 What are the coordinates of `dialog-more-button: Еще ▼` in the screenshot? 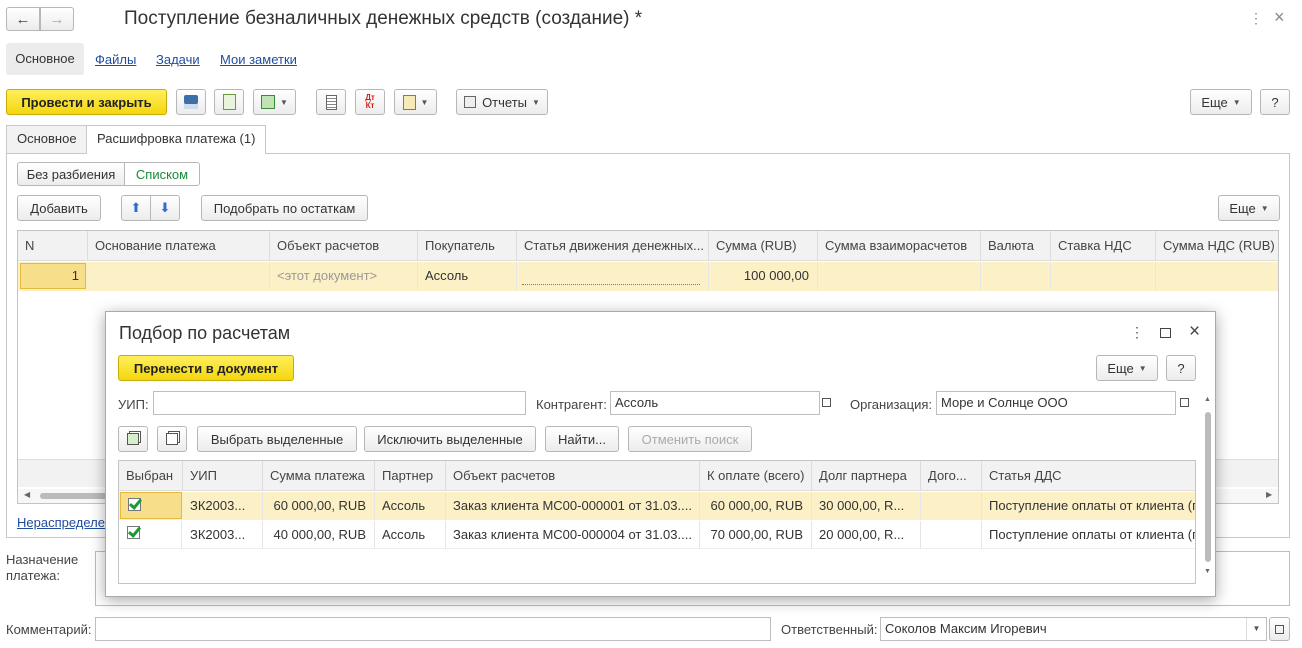 It's located at (1127, 368).